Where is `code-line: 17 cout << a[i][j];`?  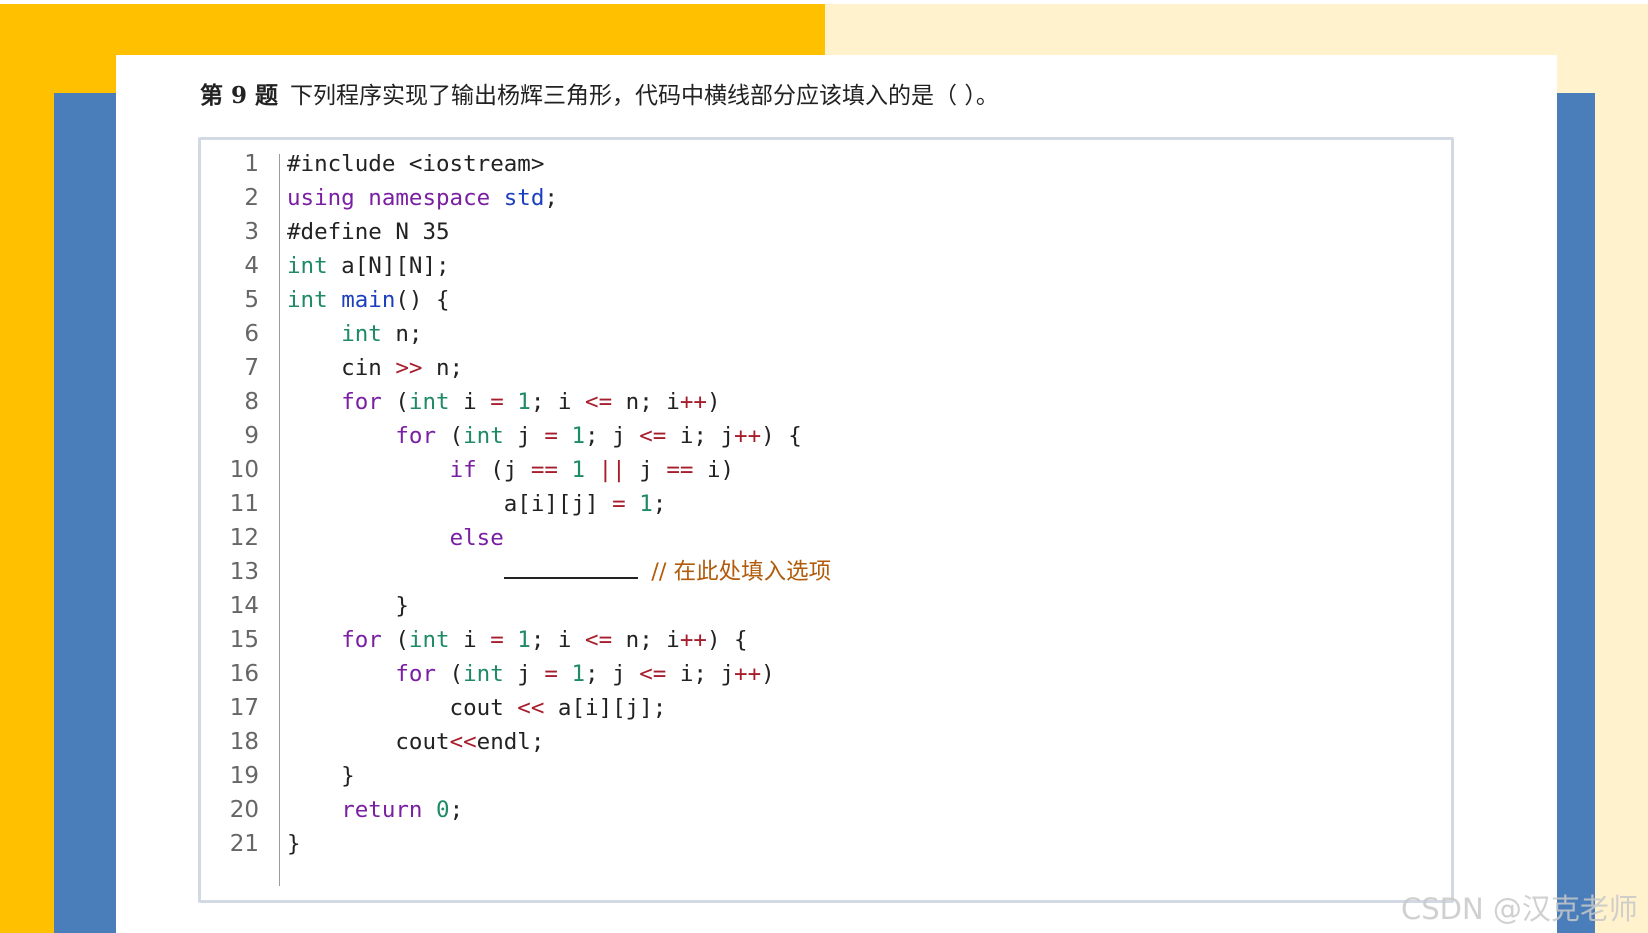
code-line: 17 cout << a[i][j]; is located at coordinates (801, 708).